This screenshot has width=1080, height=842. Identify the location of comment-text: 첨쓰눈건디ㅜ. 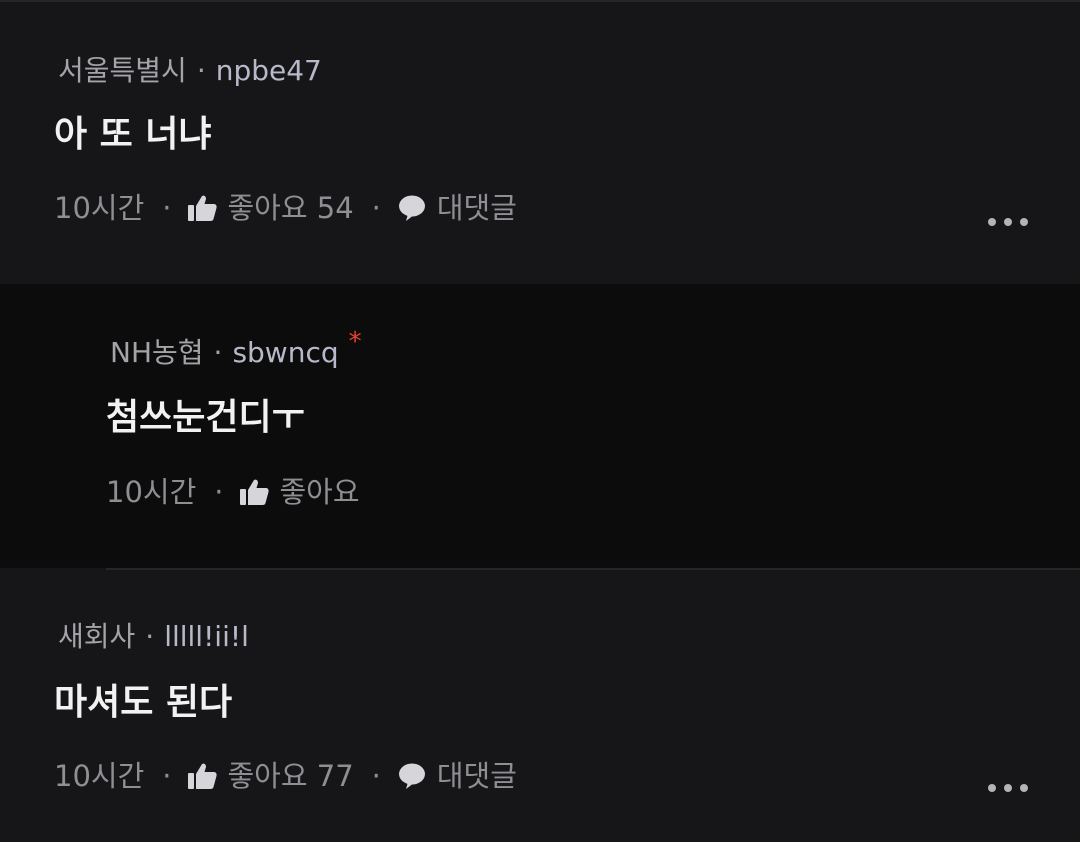
(205, 417).